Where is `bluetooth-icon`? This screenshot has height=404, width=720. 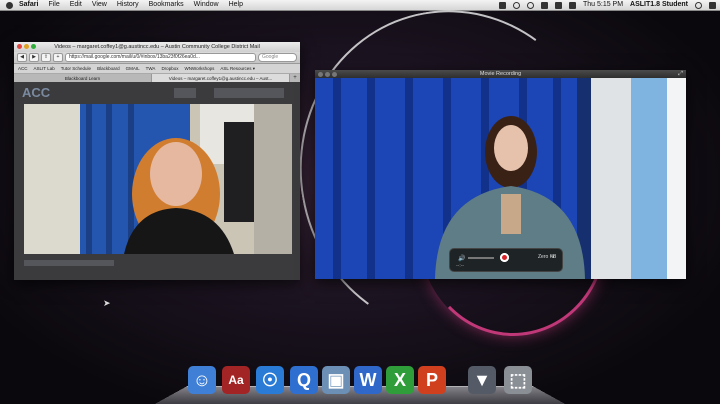 bluetooth-icon is located at coordinates (530, 5).